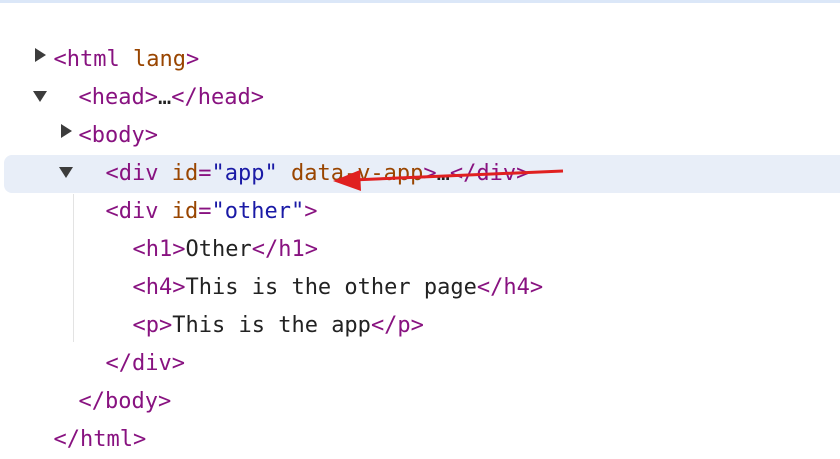  I want to click on tag-text: </html>, so click(100, 439).